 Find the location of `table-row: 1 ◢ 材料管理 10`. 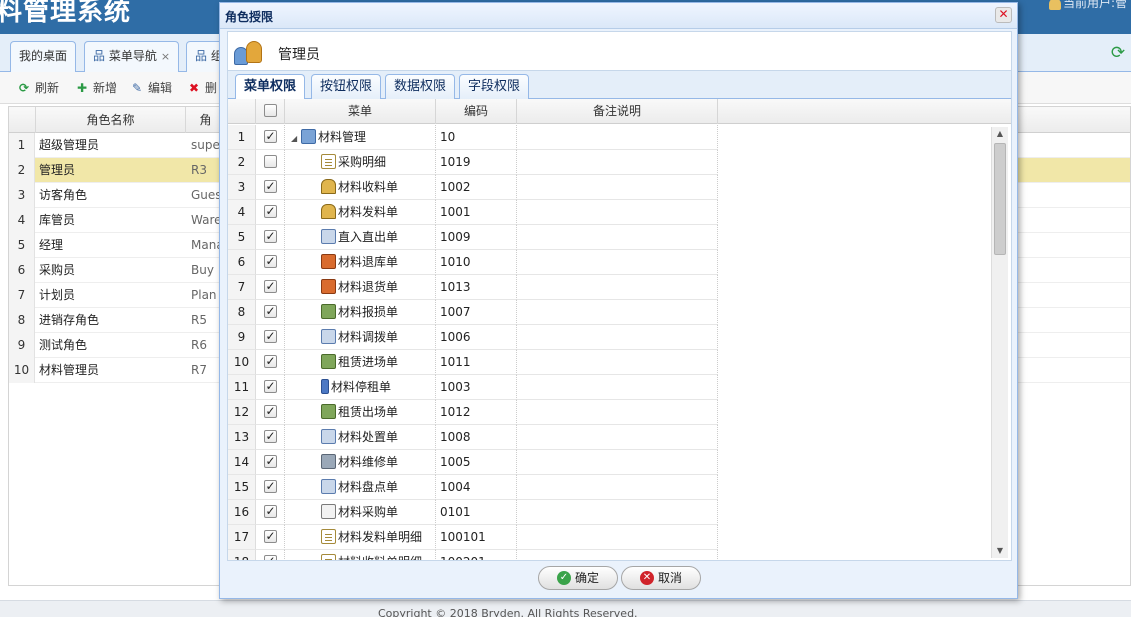

table-row: 1 ◢ 材料管理 10 is located at coordinates (473, 137).